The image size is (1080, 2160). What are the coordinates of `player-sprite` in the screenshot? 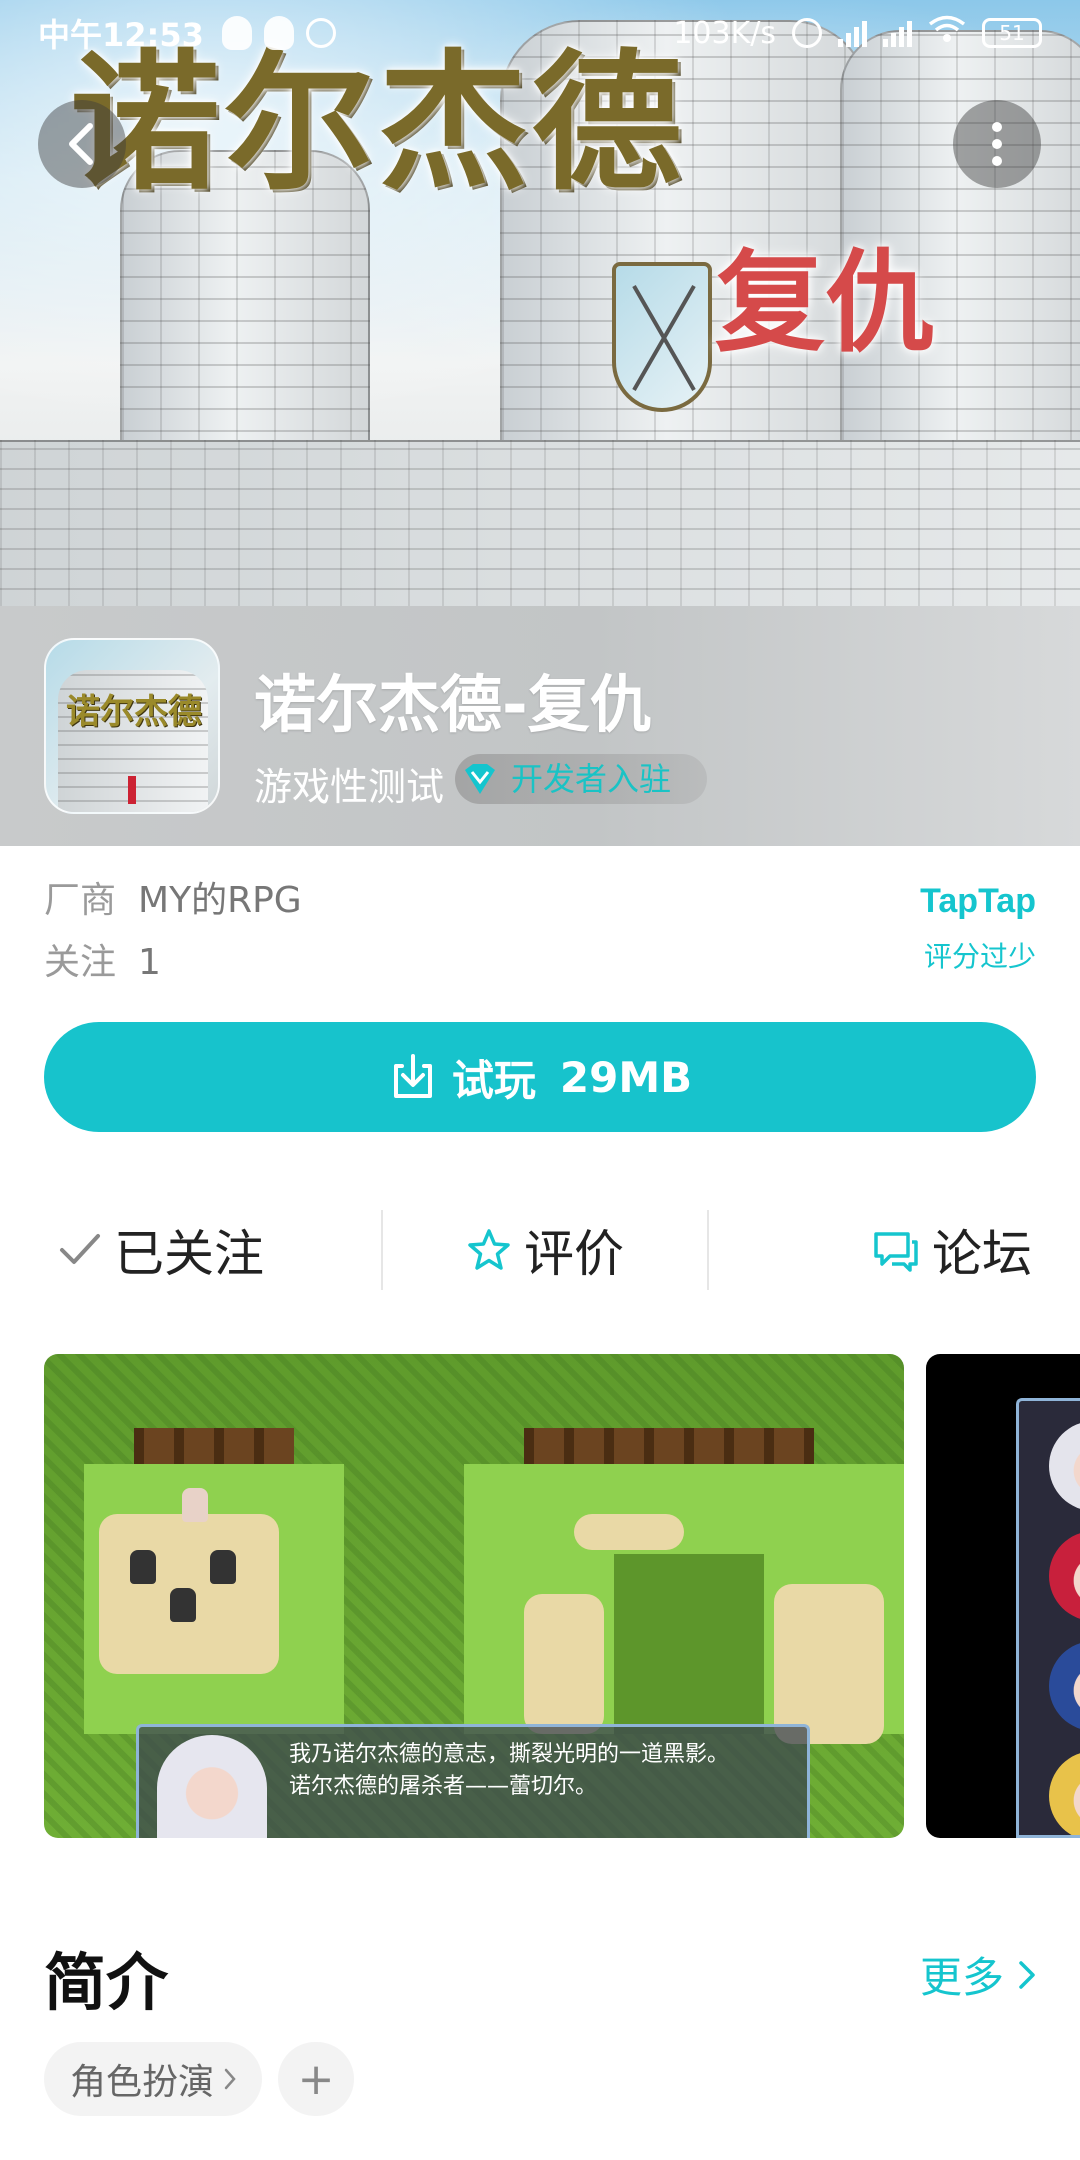 It's located at (195, 1505).